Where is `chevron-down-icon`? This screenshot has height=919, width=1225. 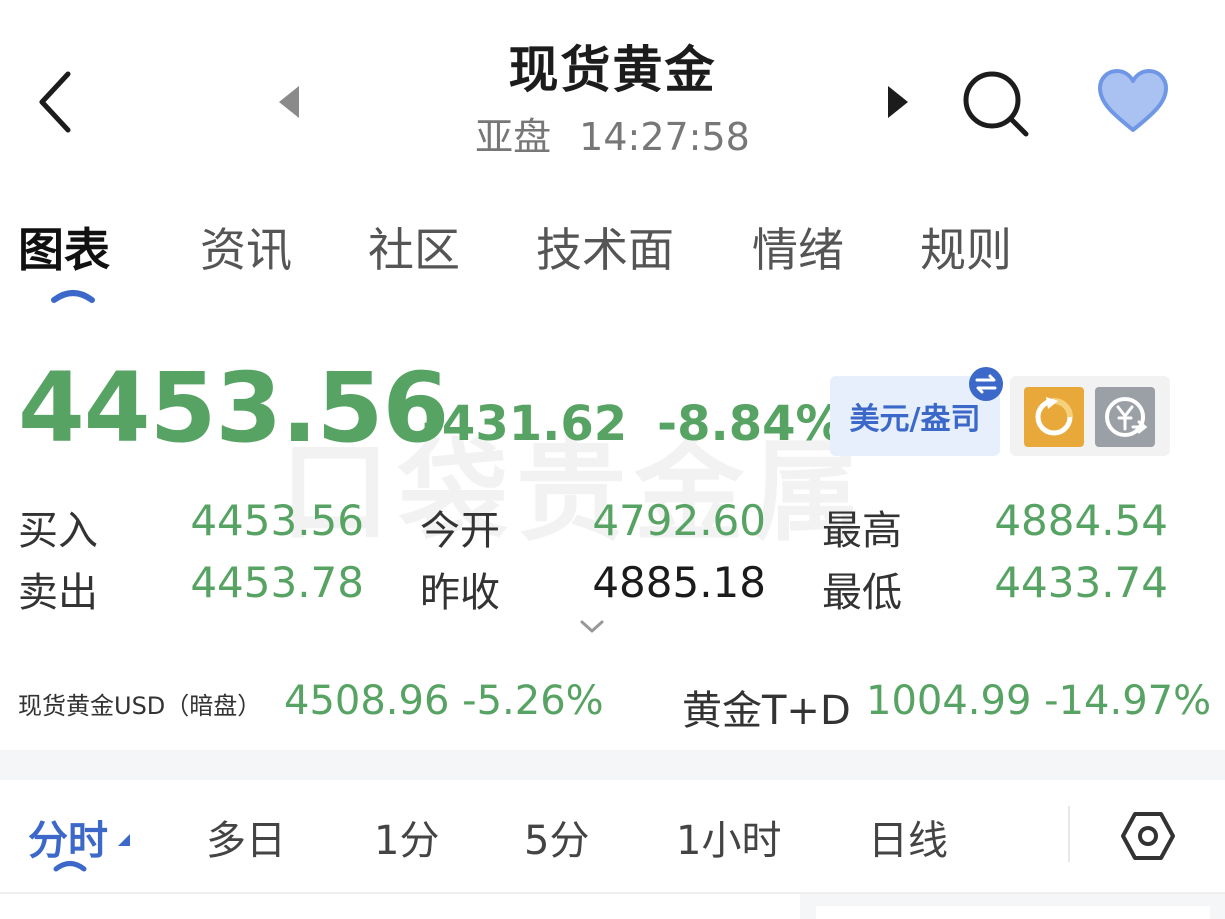
chevron-down-icon is located at coordinates (592, 627).